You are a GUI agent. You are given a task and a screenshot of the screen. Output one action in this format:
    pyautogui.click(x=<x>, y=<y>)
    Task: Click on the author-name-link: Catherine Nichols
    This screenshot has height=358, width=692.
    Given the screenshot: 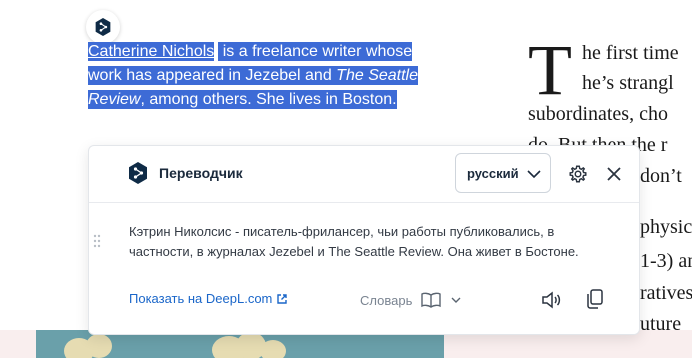 What is the action you would take?
    pyautogui.click(x=151, y=51)
    